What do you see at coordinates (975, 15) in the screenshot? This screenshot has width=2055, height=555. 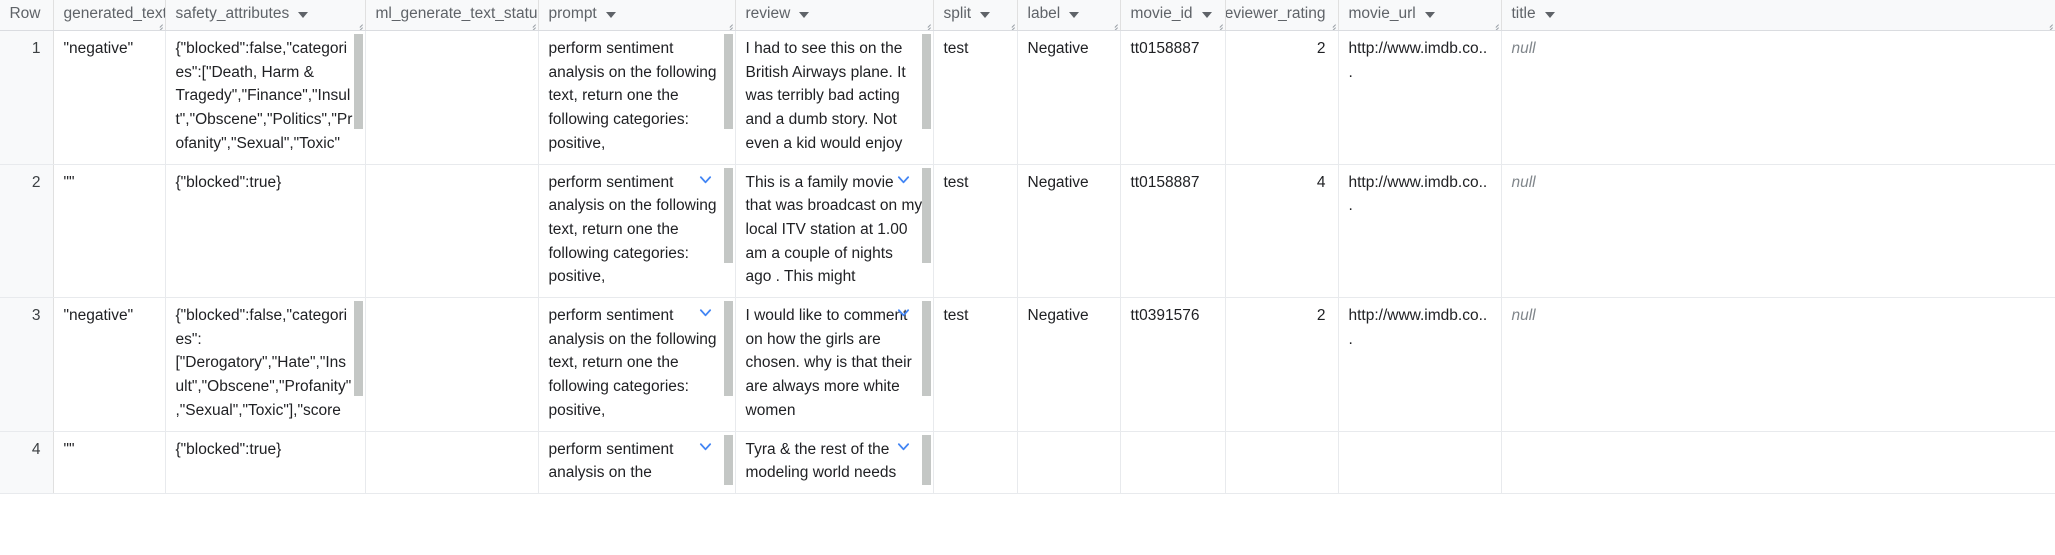 I see `column-header-split: split` at bounding box center [975, 15].